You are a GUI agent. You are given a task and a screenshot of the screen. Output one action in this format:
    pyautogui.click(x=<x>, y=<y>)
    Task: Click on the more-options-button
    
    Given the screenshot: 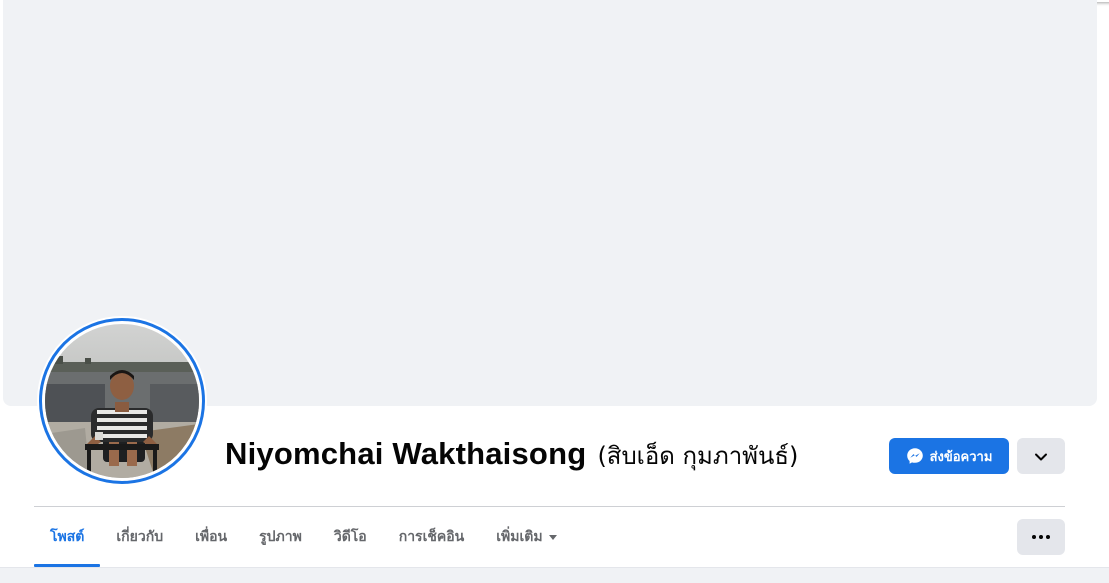 What is the action you would take?
    pyautogui.click(x=1041, y=537)
    